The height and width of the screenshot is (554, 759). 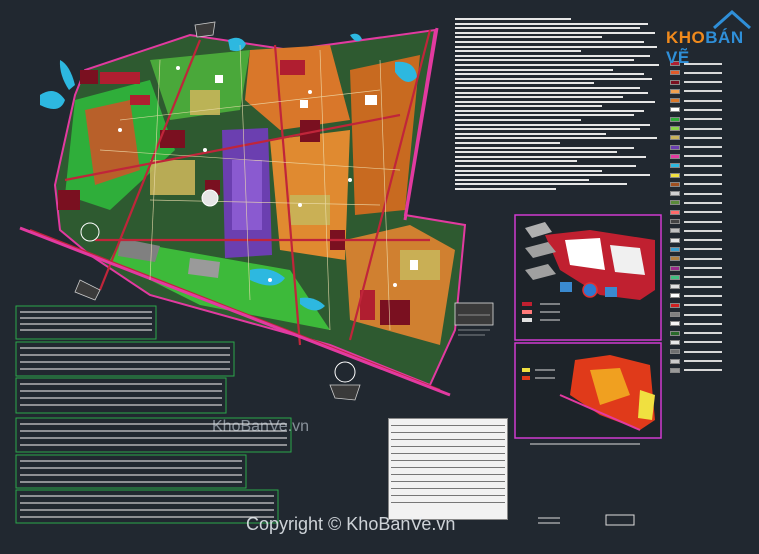 What do you see at coordinates (586, 520) in the screenshot?
I see `scale-notes` at bounding box center [586, 520].